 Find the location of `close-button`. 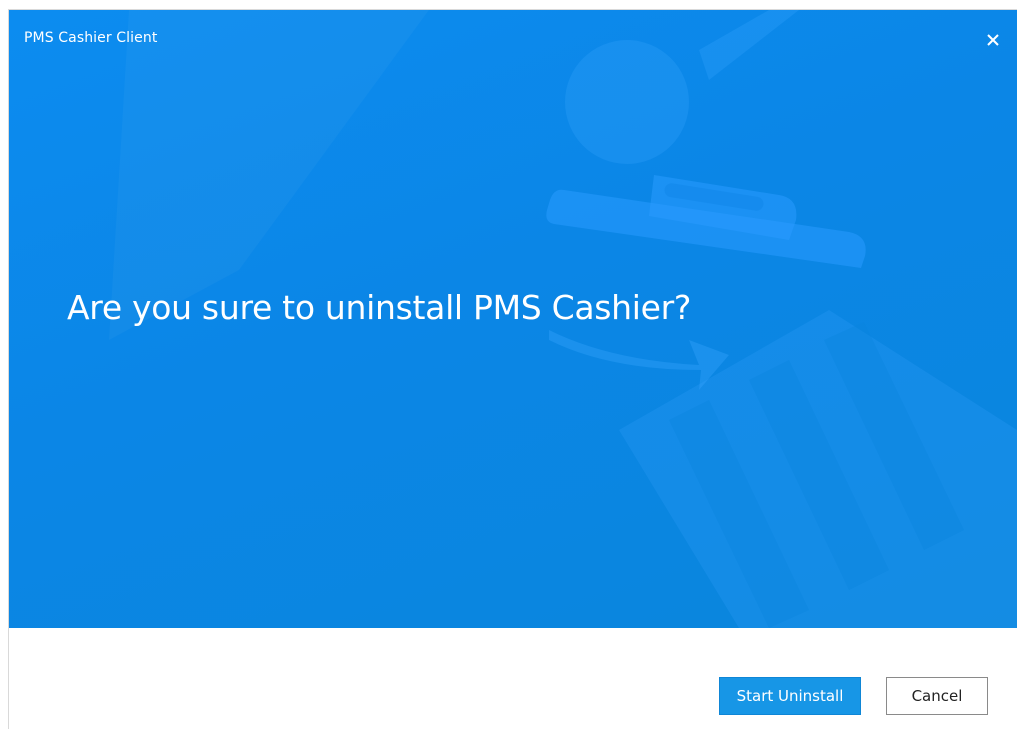

close-button is located at coordinates (993, 40).